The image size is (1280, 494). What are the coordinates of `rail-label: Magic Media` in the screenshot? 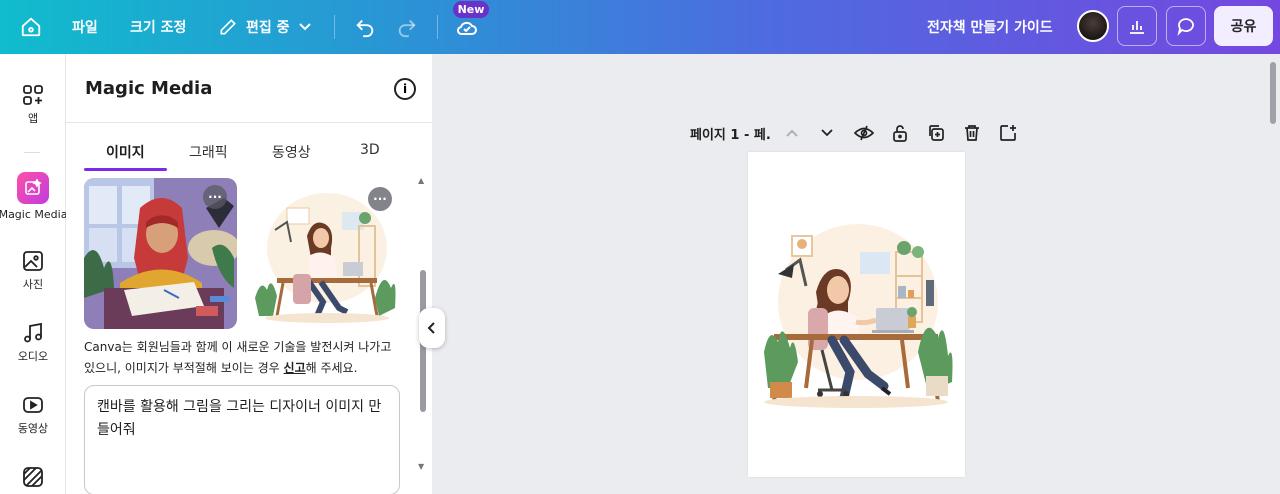 It's located at (34, 214).